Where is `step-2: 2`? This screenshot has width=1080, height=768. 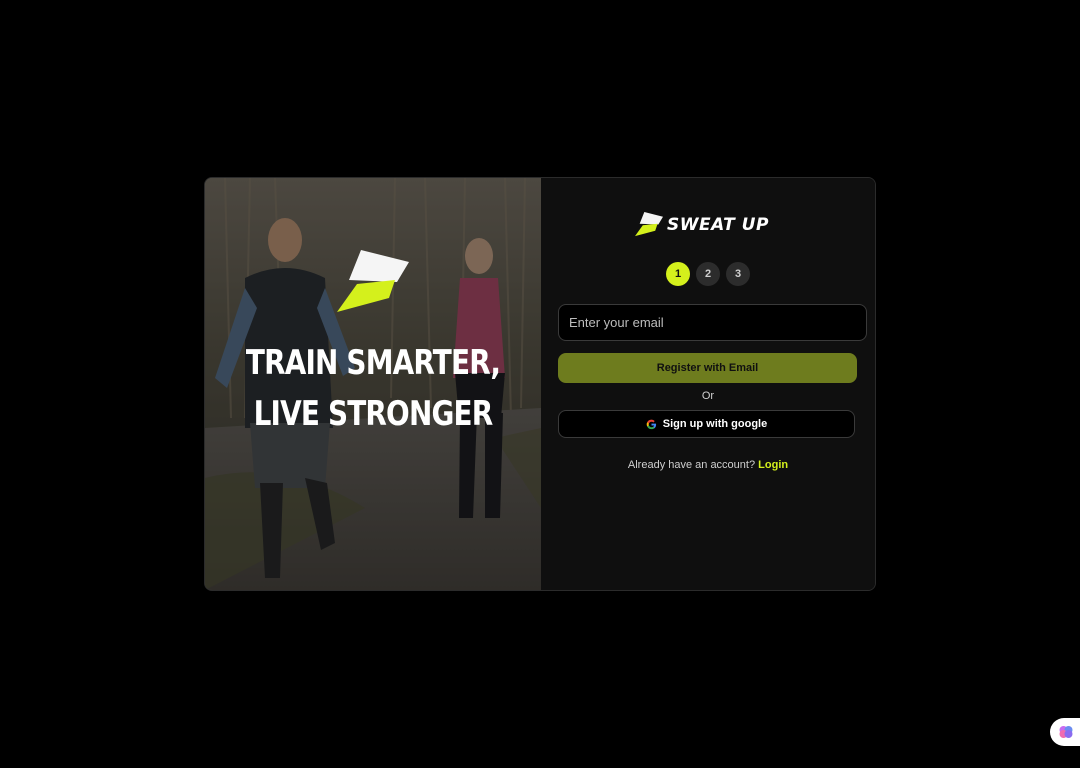
step-2: 2 is located at coordinates (708, 274).